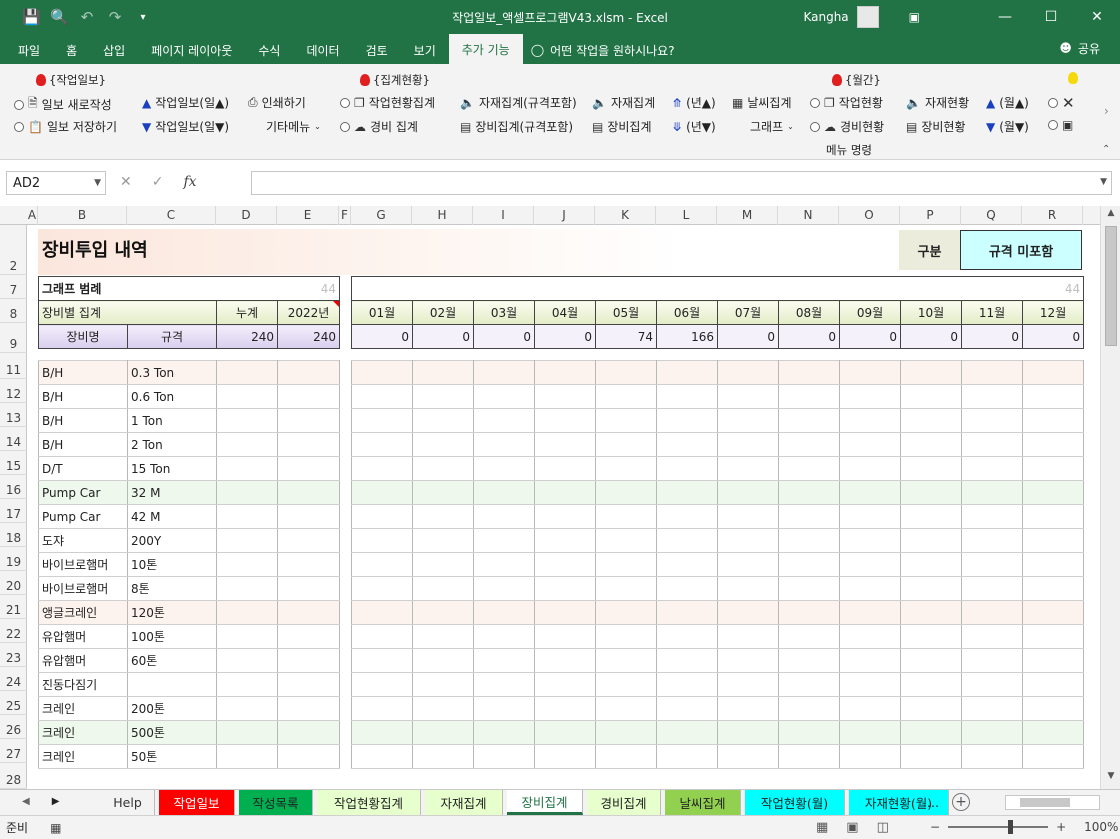  I want to click on sheet-tab: 작업일보, so click(197, 802).